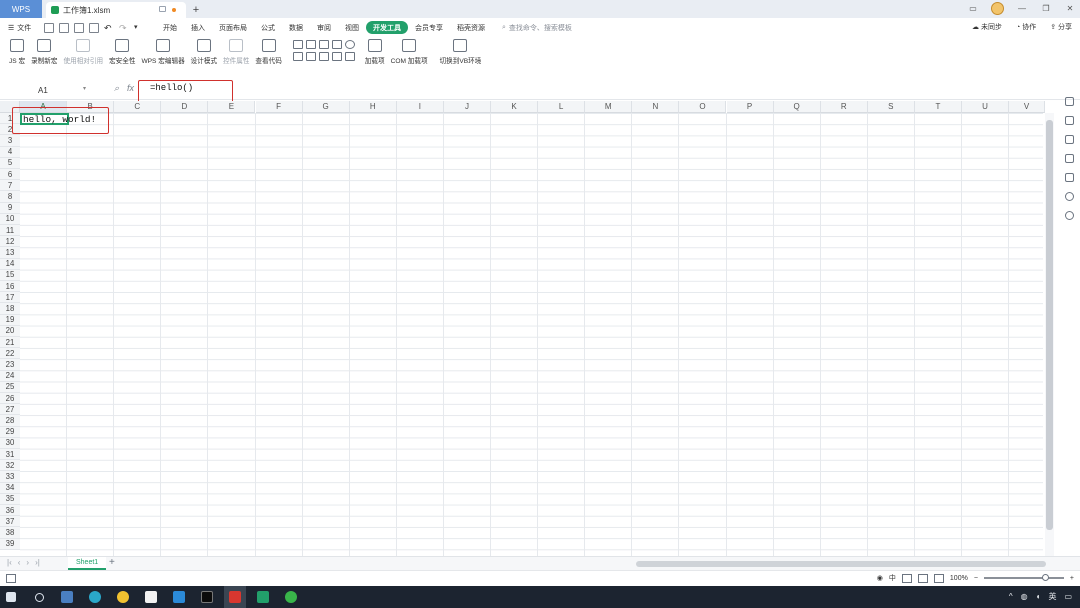 The width and height of the screenshot is (1080, 608). Describe the element at coordinates (151, 597) in the screenshot. I see `taskbar-app-typora` at that location.